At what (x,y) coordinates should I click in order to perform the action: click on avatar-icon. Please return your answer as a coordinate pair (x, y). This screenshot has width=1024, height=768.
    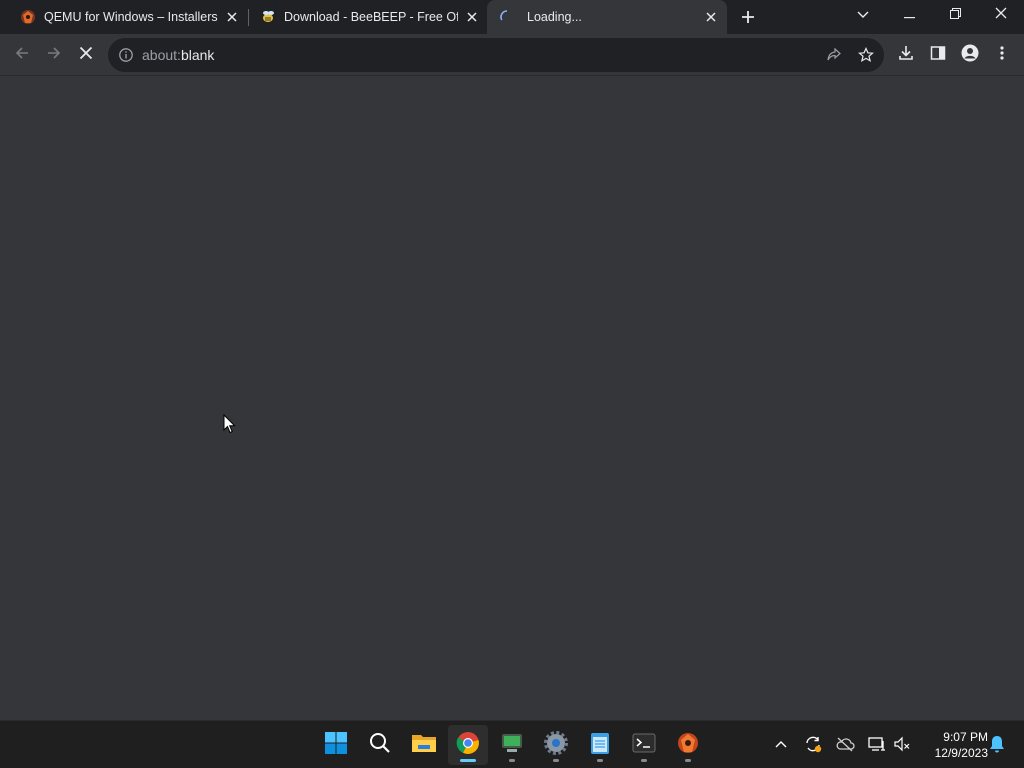
    Looking at the image, I should click on (970, 55).